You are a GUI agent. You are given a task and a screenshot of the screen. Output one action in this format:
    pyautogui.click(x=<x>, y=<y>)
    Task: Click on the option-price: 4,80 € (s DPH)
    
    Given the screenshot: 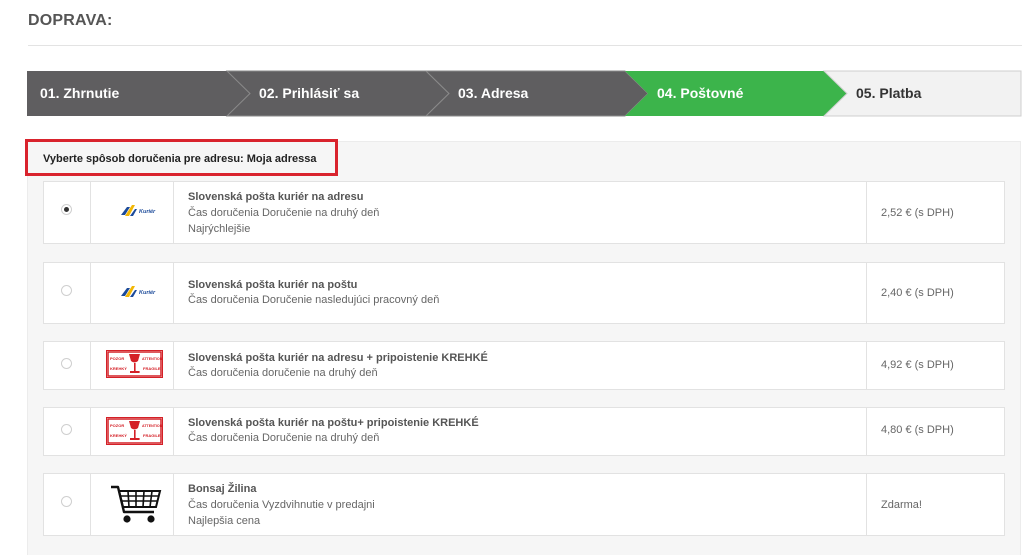 What is the action you would take?
    pyautogui.click(x=917, y=430)
    